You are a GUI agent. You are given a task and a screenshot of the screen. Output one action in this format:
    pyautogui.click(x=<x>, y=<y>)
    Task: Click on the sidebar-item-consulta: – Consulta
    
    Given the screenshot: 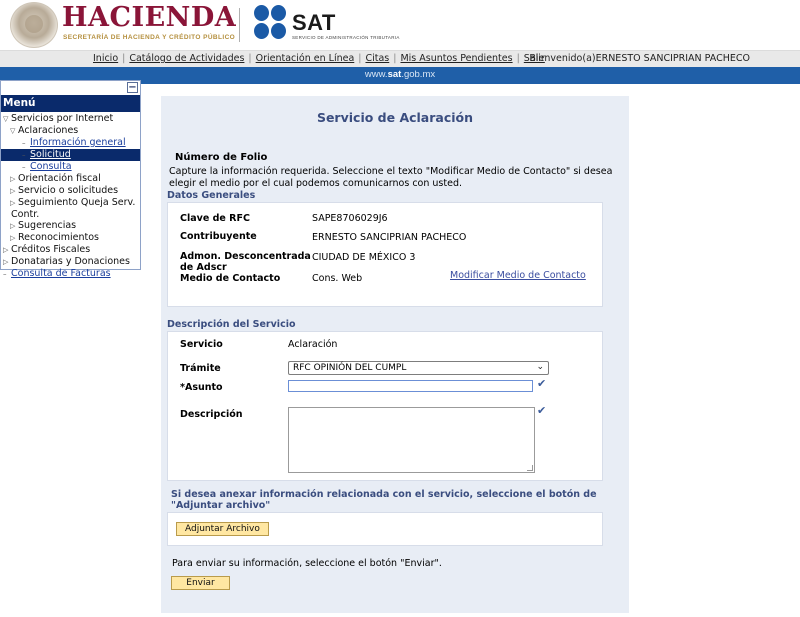 What is the action you would take?
    pyautogui.click(x=70, y=167)
    